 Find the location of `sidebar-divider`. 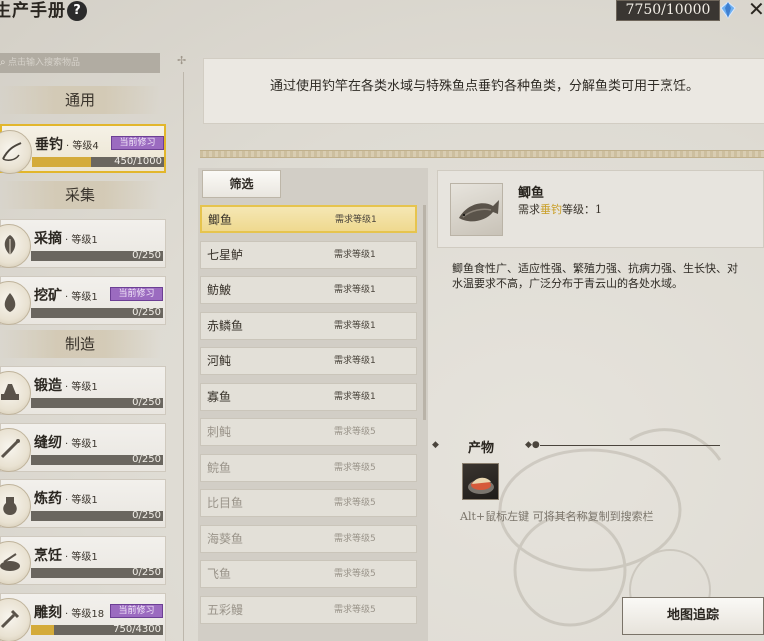

sidebar-divider is located at coordinates (183, 356).